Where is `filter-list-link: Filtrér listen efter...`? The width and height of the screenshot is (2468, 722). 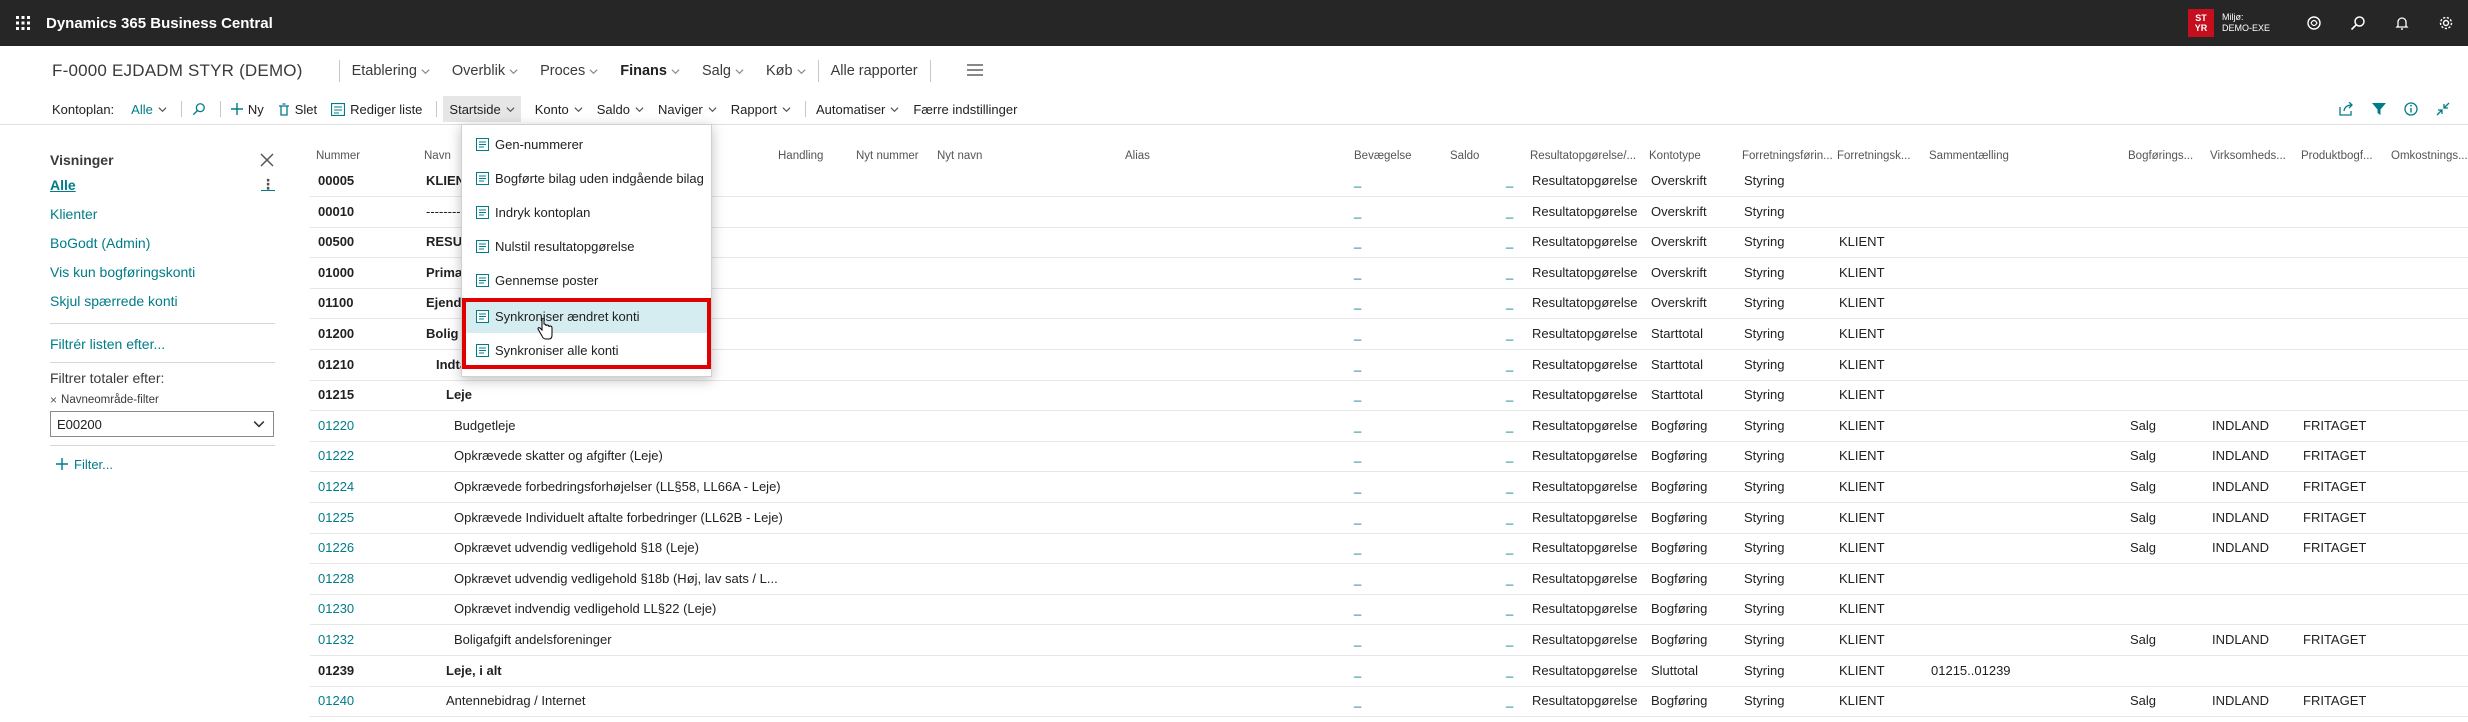 filter-list-link: Filtrér listen efter... is located at coordinates (162, 344).